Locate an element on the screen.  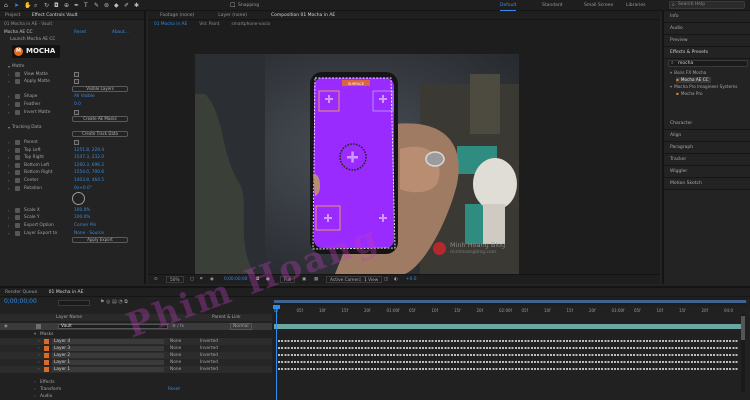
panel-effects-presets: Effects & Presets is located at coordinates (689, 53).